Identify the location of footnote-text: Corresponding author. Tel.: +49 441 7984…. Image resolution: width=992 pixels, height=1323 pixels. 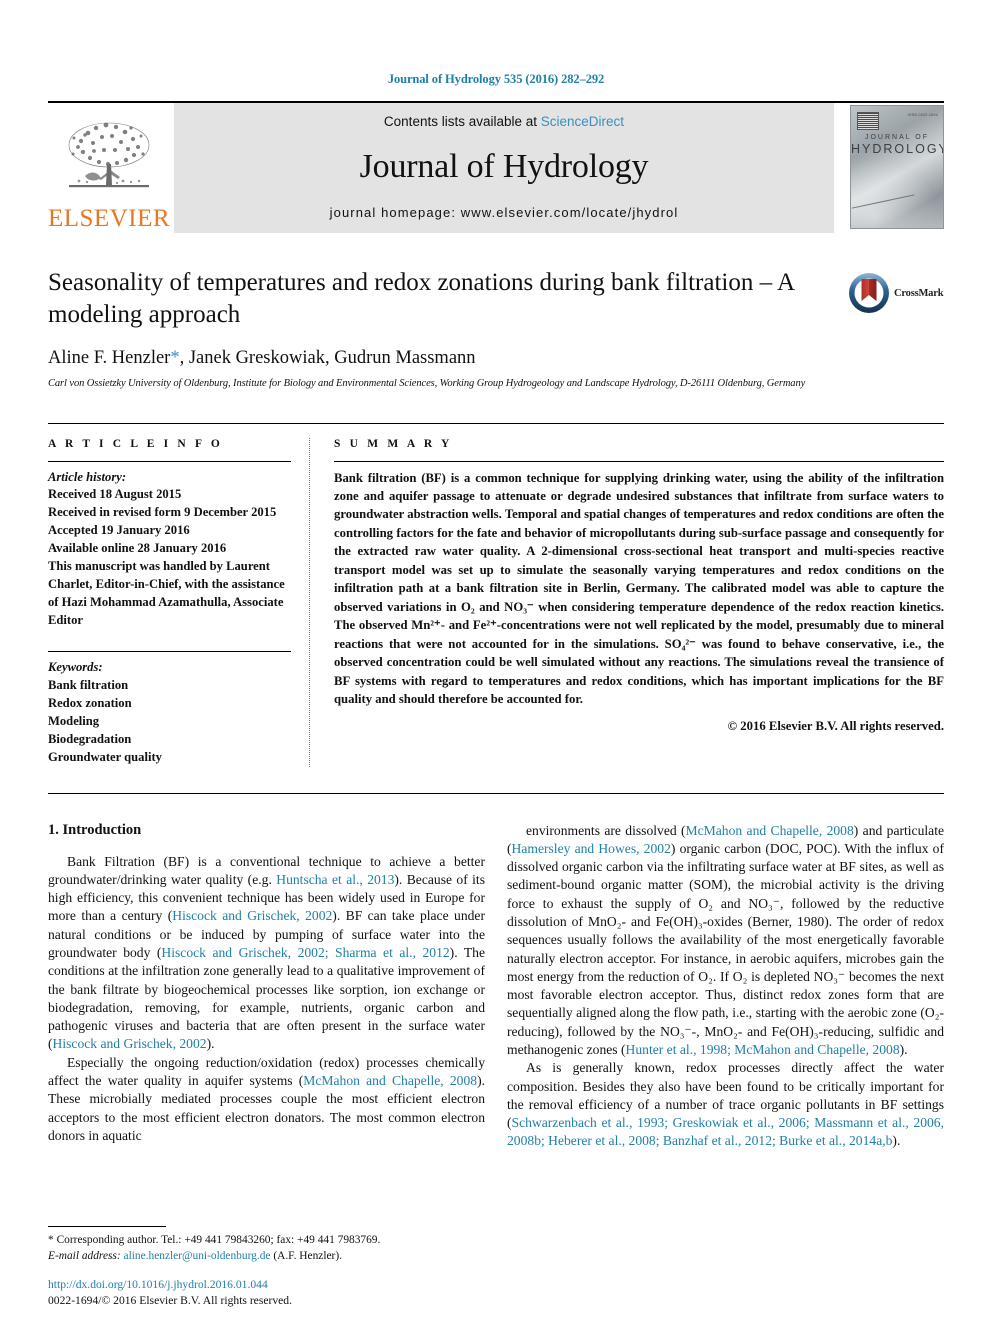
(218, 1239).